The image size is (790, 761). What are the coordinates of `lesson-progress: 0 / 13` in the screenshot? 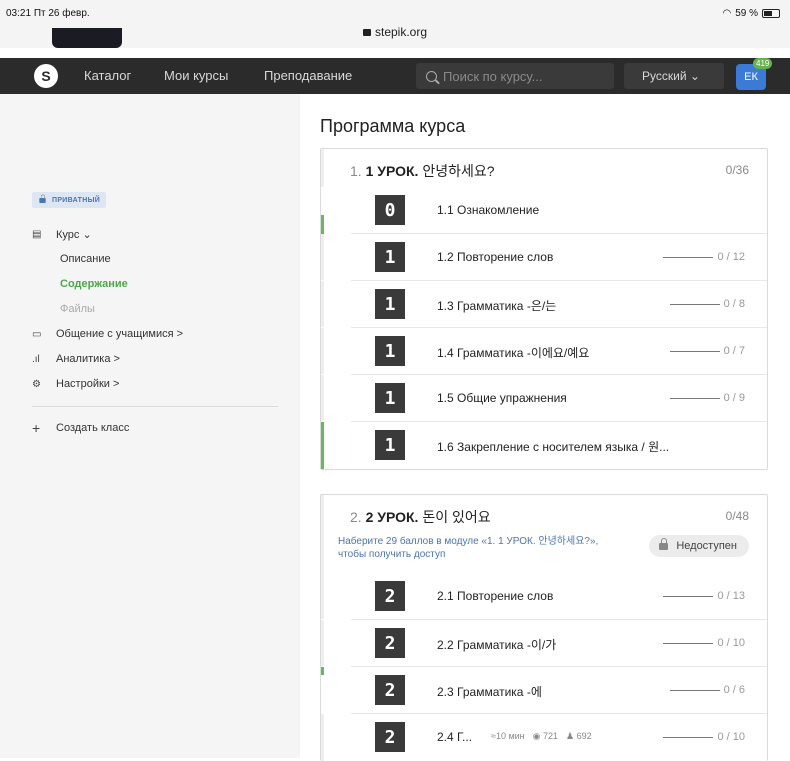 It's located at (704, 596).